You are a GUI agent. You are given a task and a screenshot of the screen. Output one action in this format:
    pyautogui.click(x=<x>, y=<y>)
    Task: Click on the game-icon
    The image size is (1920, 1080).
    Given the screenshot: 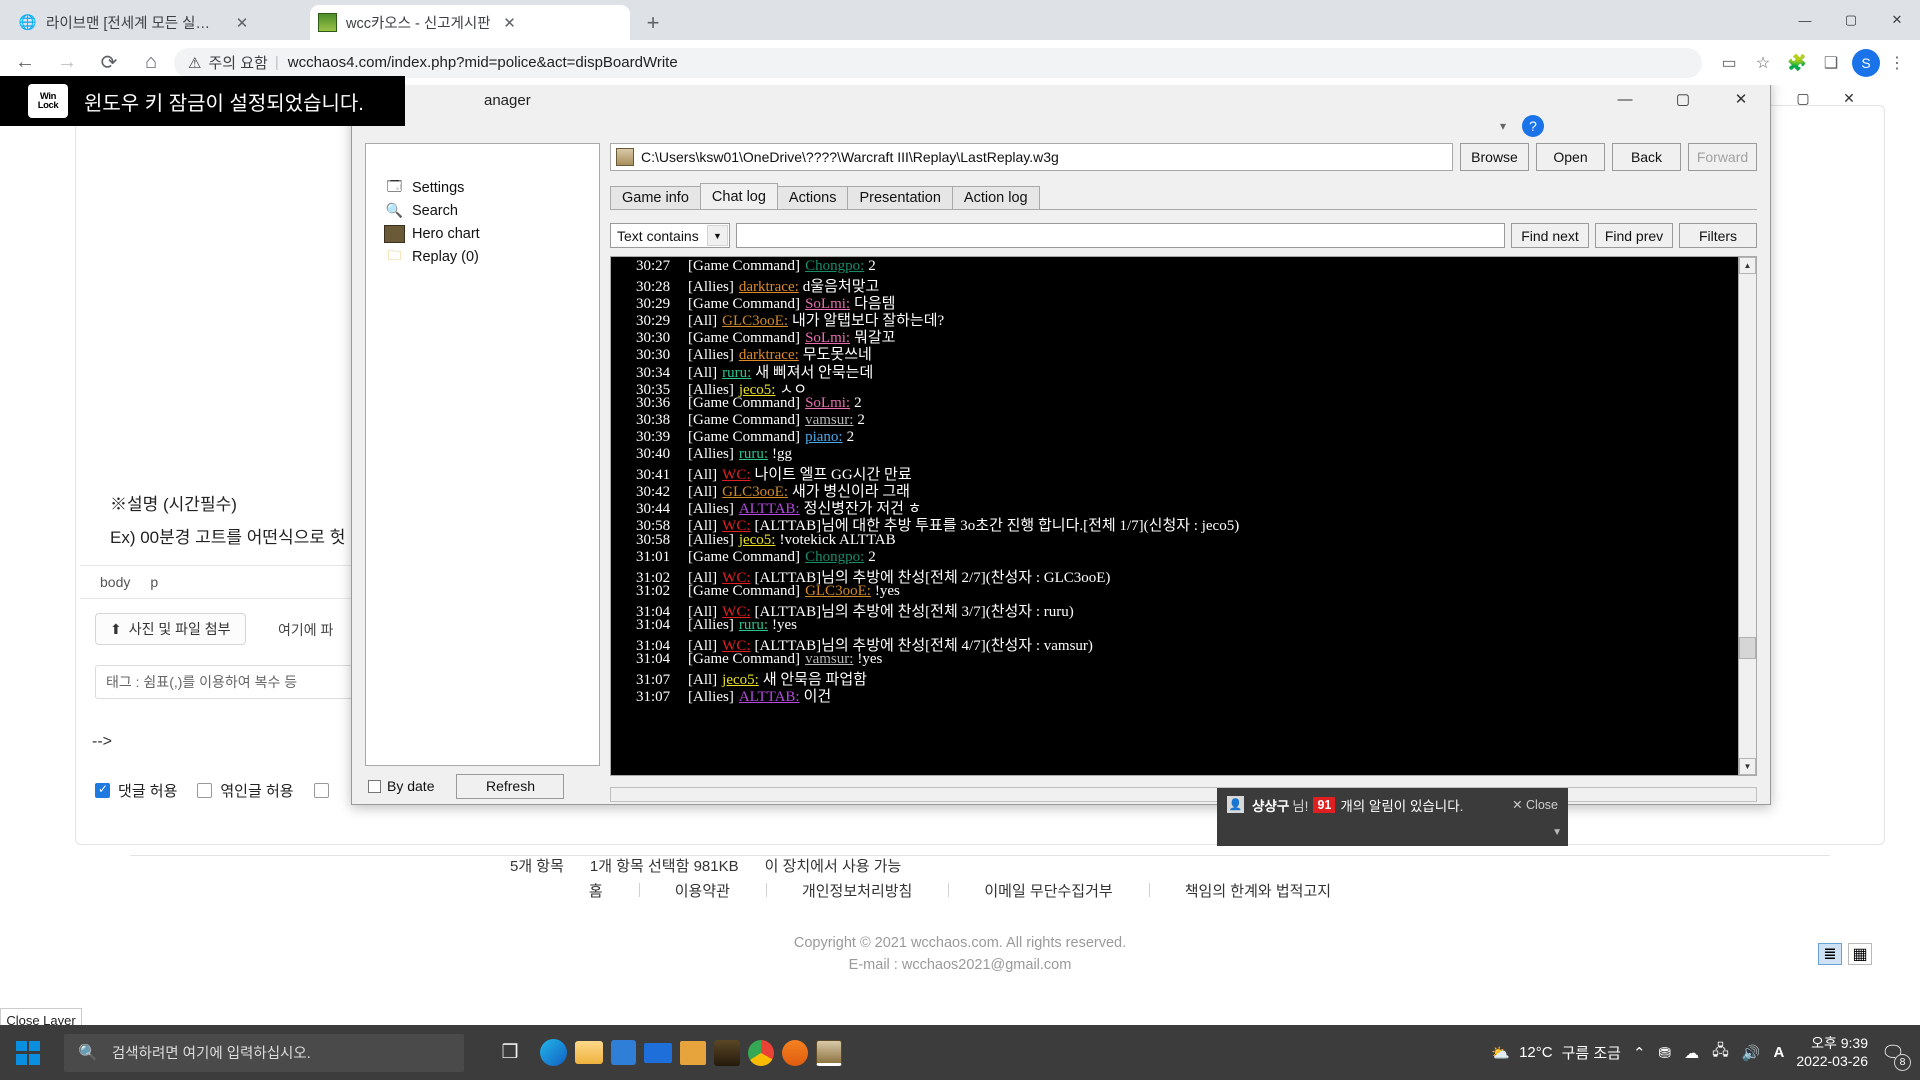 What is the action you would take?
    pyautogui.click(x=727, y=1052)
    